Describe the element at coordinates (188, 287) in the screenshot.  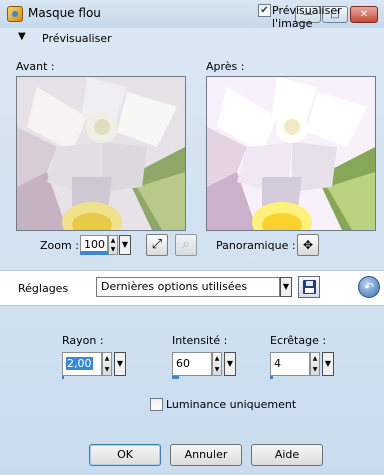
I see `settings-select: Dernières options utilisées` at that location.